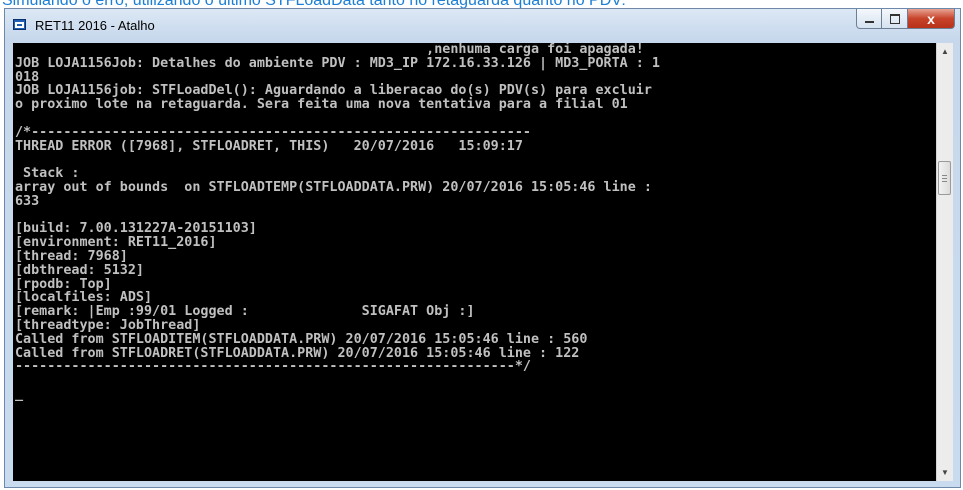 The image size is (963, 490). Describe the element at coordinates (869, 19) in the screenshot. I see `minimize-button` at that location.